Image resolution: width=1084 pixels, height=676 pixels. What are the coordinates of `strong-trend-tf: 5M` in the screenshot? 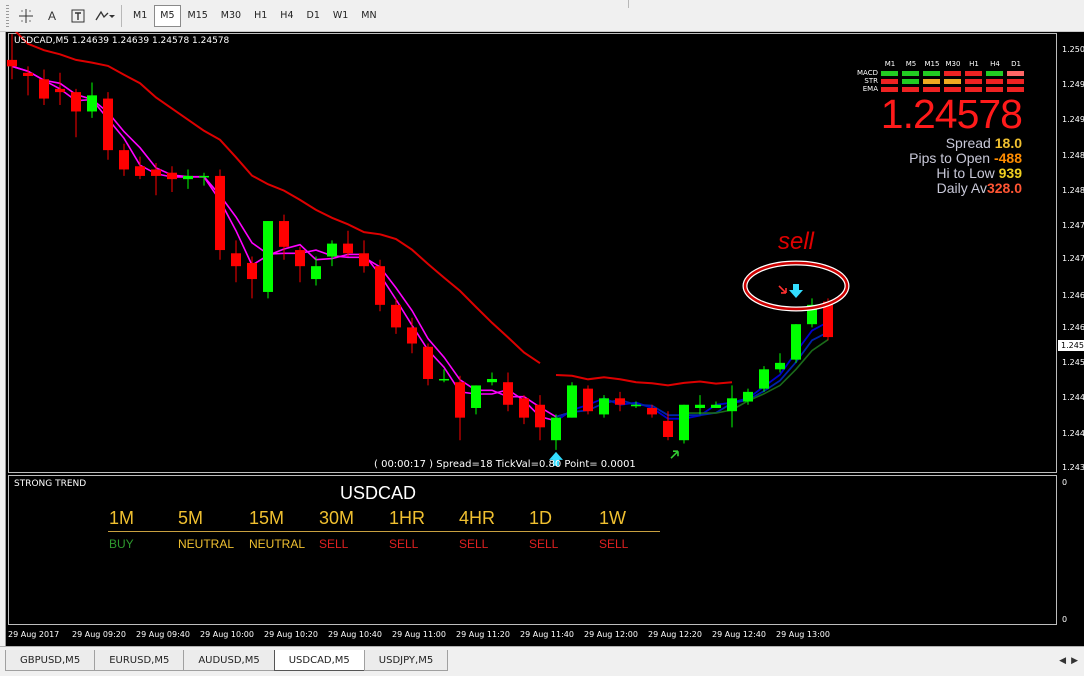 It's located at (191, 518).